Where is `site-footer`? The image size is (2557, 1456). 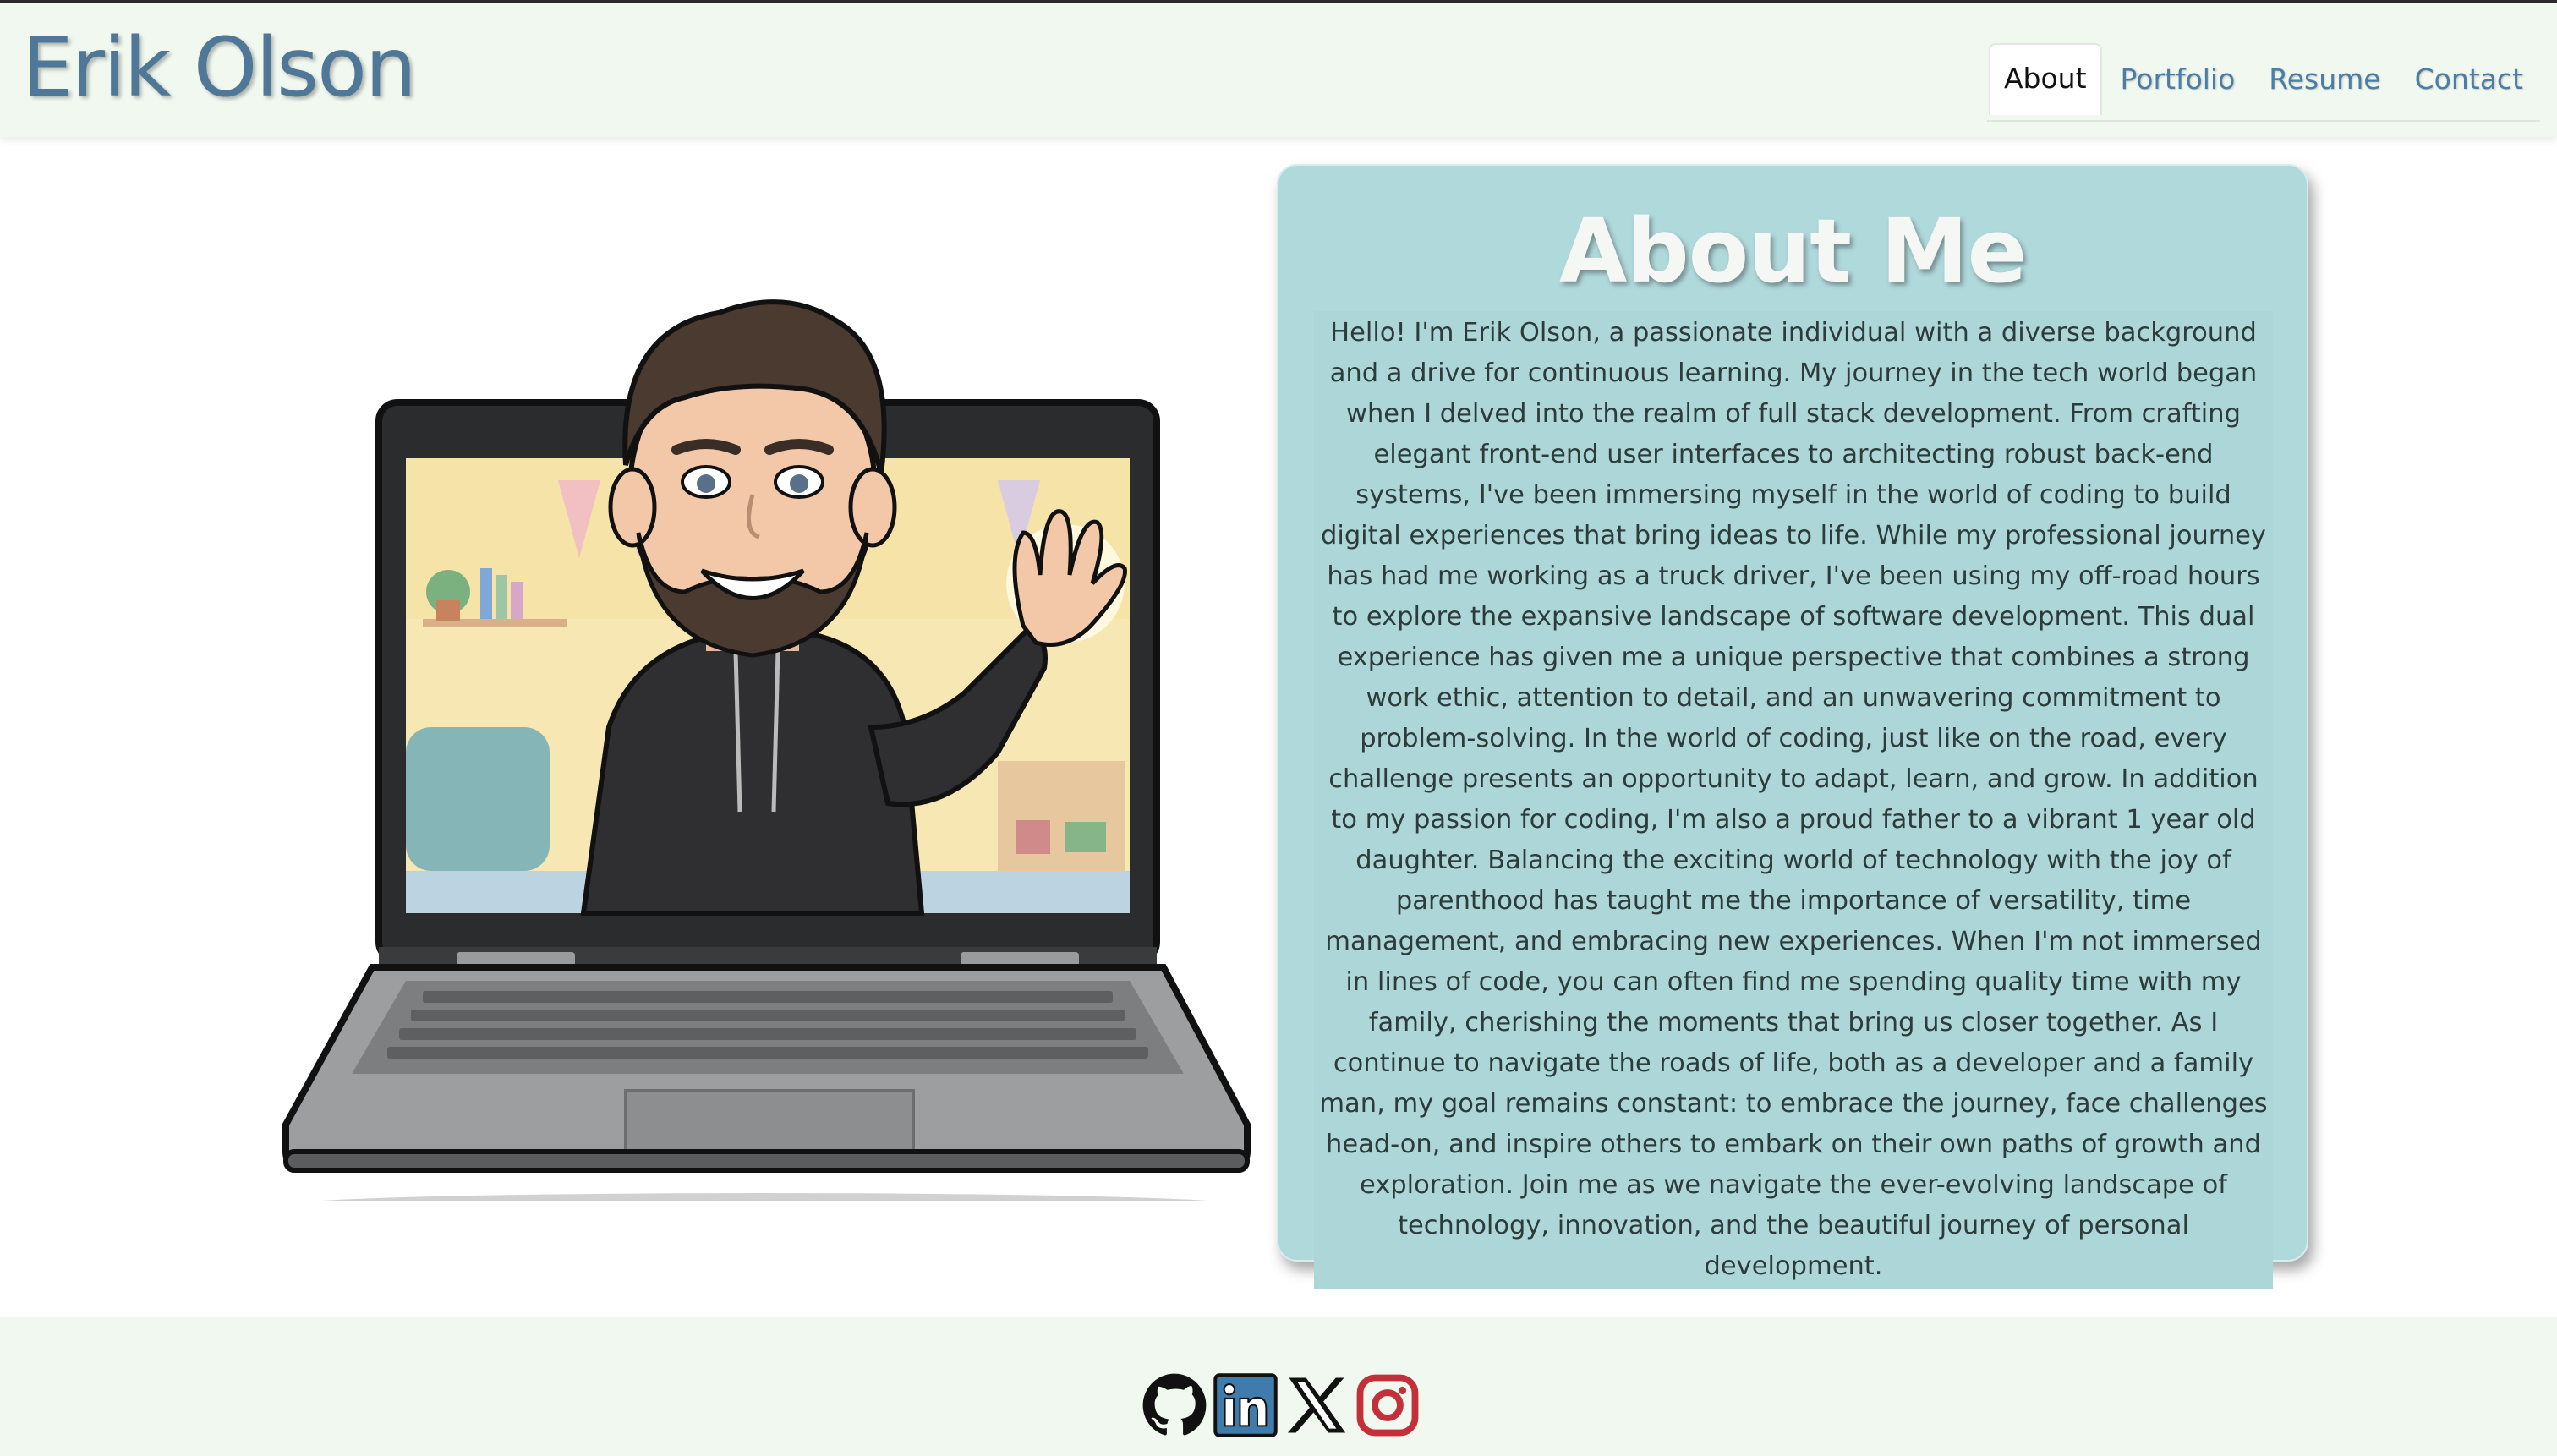 site-footer is located at coordinates (1278, 1386).